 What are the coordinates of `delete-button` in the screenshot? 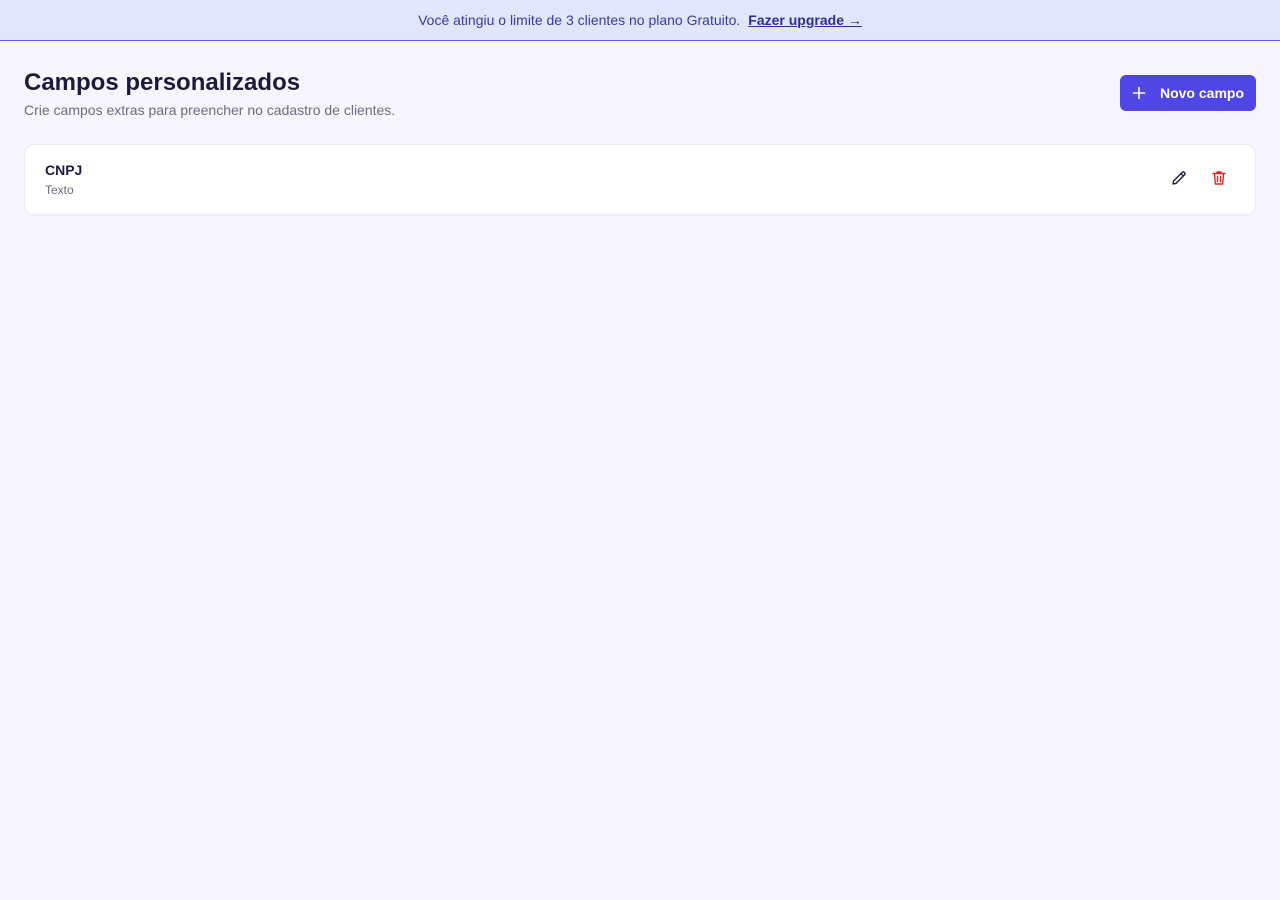 It's located at (1219, 180).